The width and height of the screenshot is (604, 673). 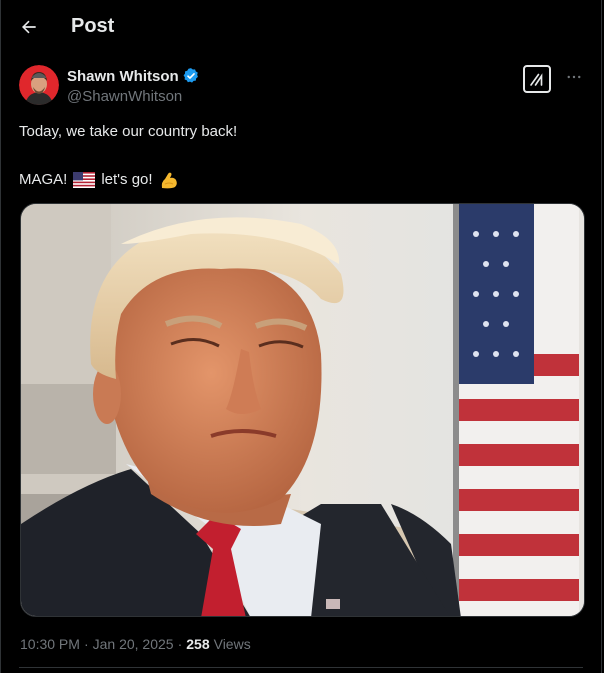 What do you see at coordinates (553, 79) in the screenshot?
I see `post-actions-top` at bounding box center [553, 79].